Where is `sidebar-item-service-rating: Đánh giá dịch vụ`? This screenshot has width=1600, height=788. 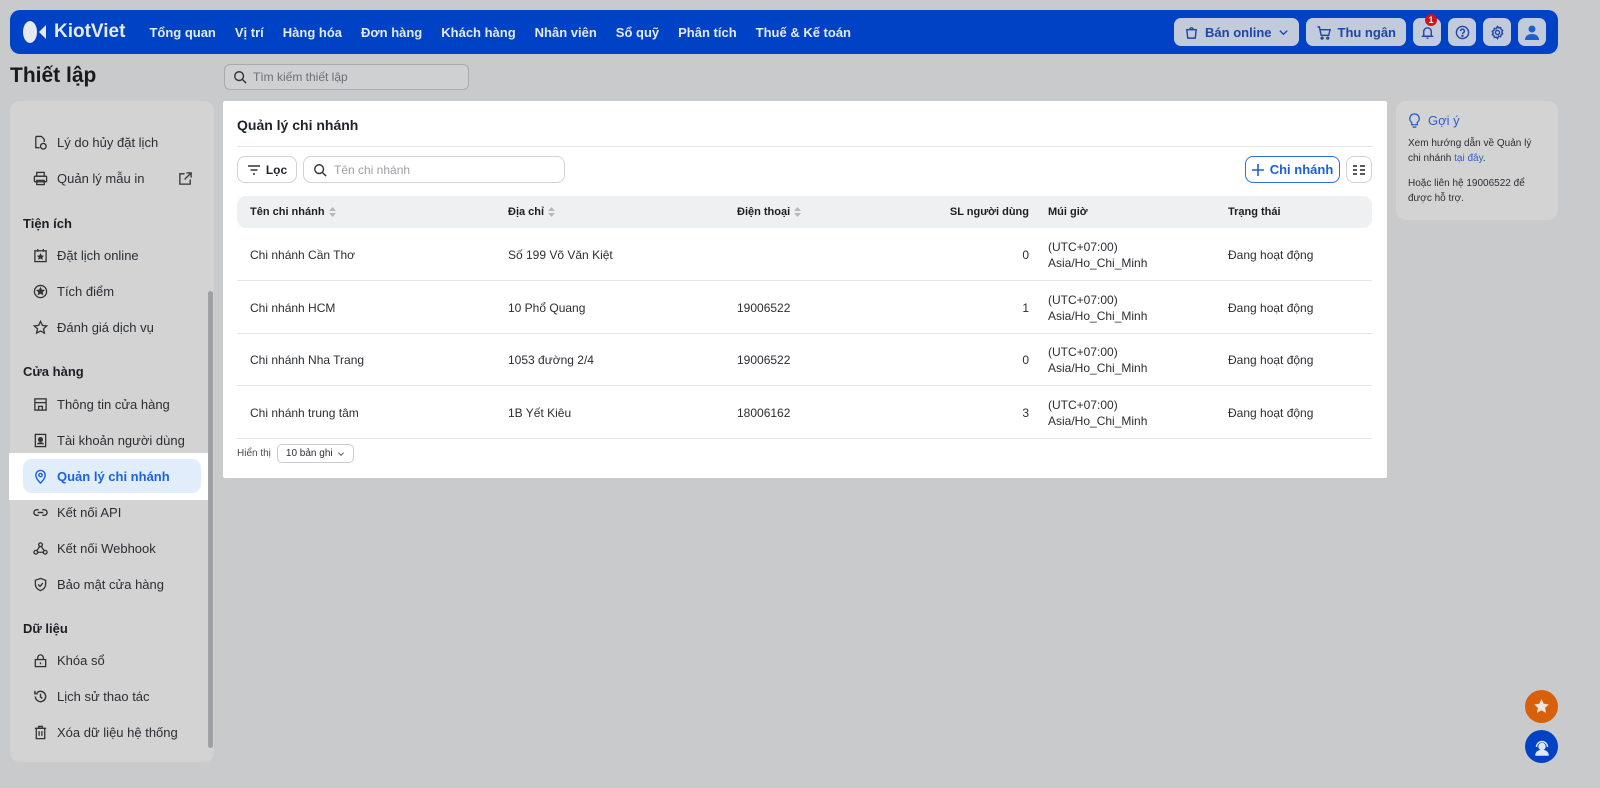 sidebar-item-service-rating: Đánh giá dịch vụ is located at coordinates (112, 327).